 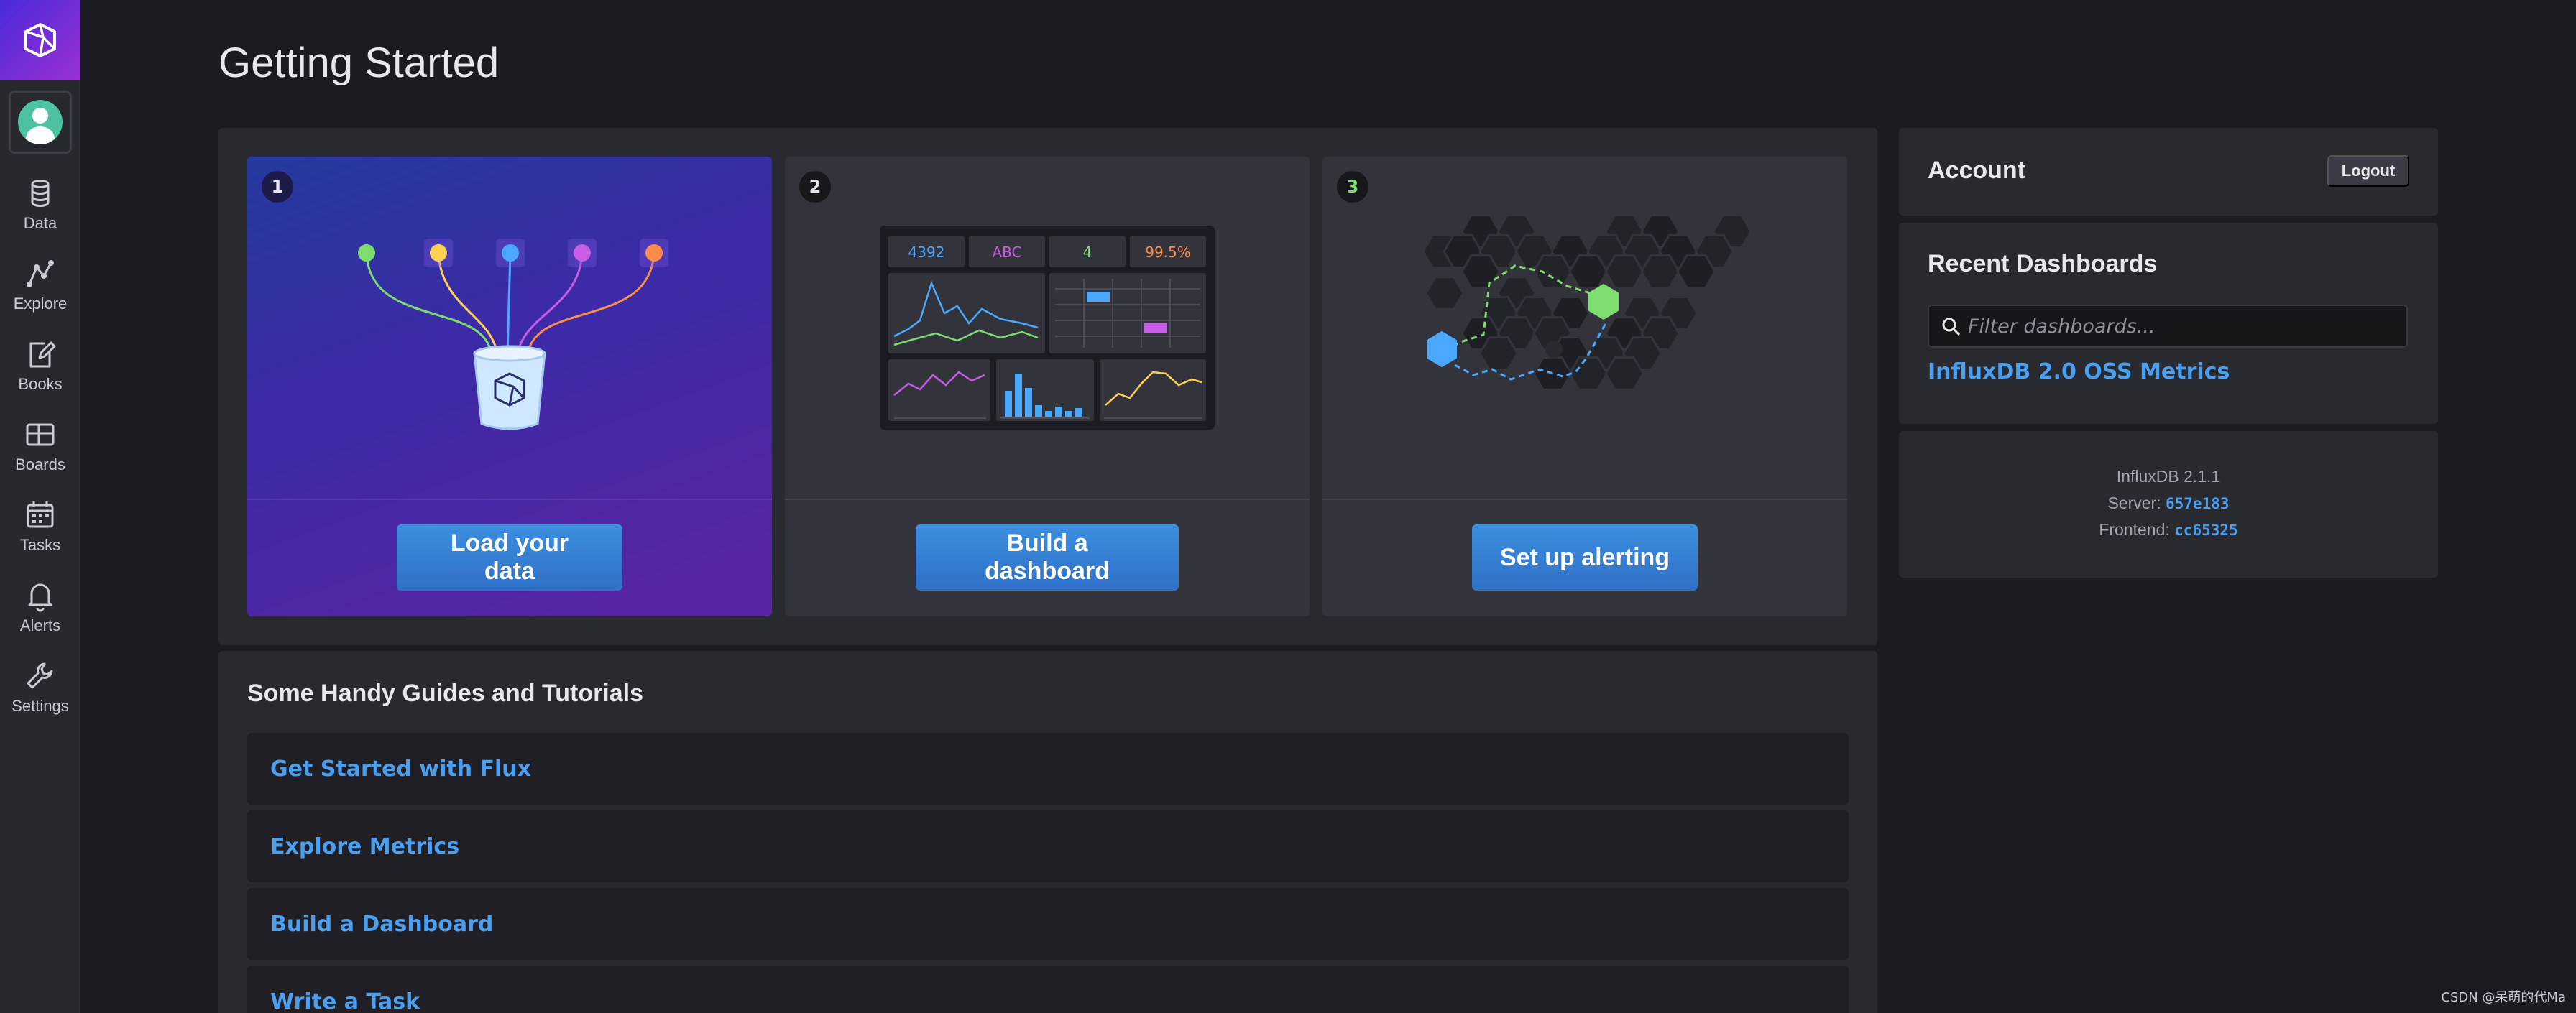 What do you see at coordinates (1048, 769) in the screenshot?
I see `guide-item: Get Started with Flux` at bounding box center [1048, 769].